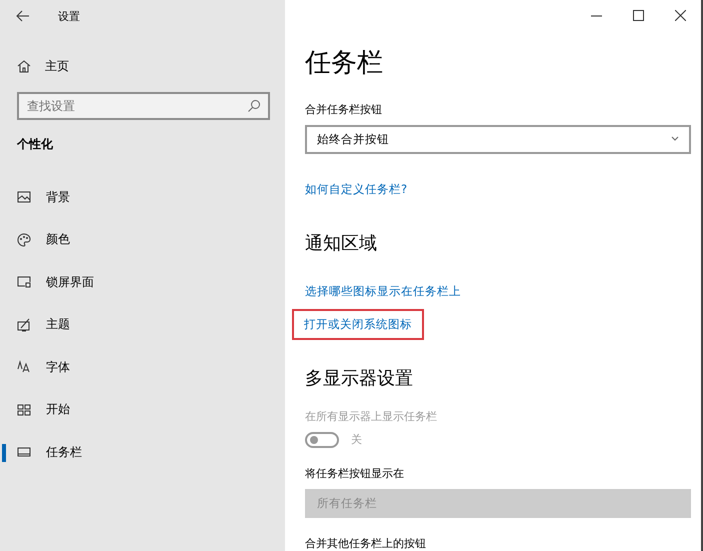 This screenshot has height=551, width=703. I want to click on sidebar-item: 主题, so click(142, 325).